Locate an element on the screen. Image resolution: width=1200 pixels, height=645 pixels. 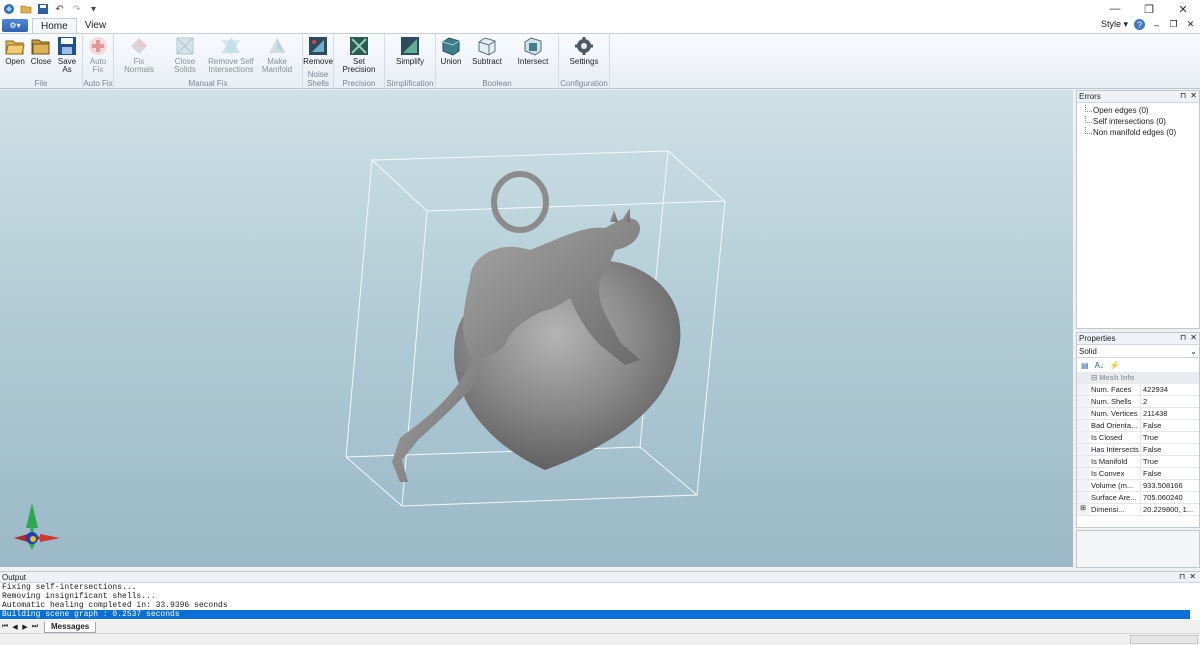
help-icon: ? is located at coordinates (1139, 24).